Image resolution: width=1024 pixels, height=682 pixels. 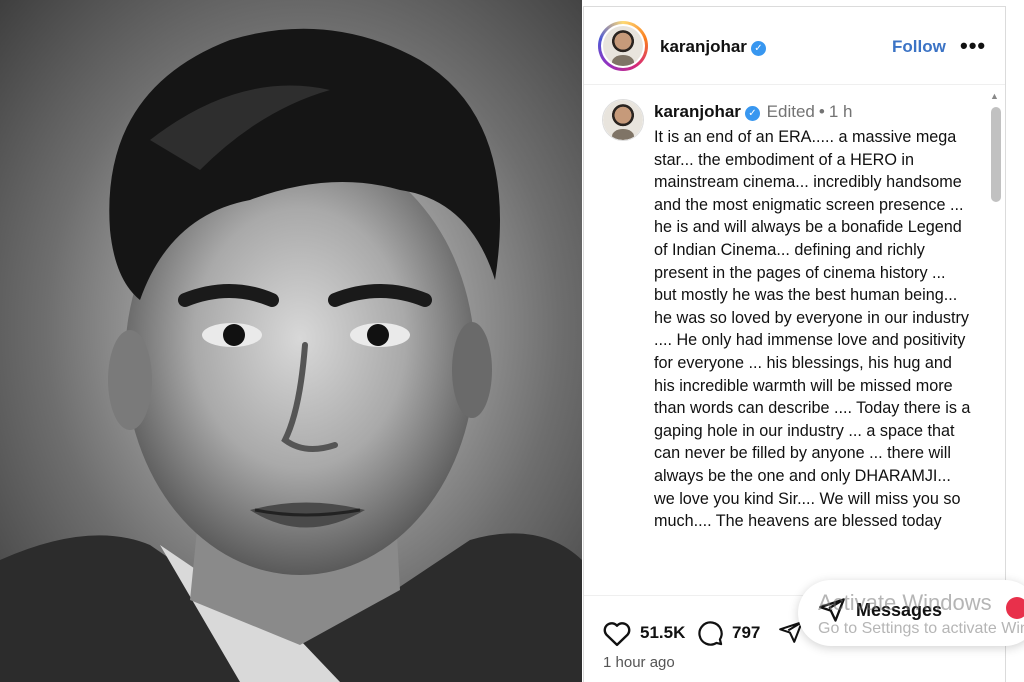 I want to click on caption-meta: karanjohar ✓ Edited • 1 h, so click(x=753, y=112).